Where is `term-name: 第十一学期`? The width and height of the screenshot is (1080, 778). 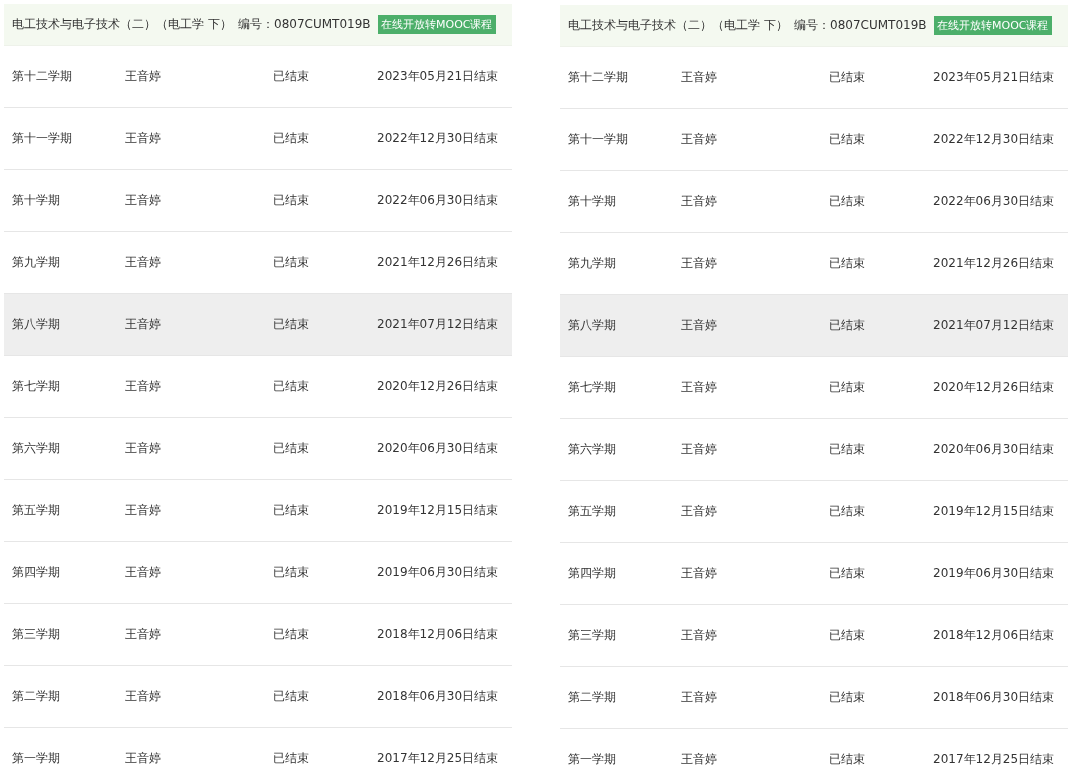 term-name: 第十一学期 is located at coordinates (598, 139).